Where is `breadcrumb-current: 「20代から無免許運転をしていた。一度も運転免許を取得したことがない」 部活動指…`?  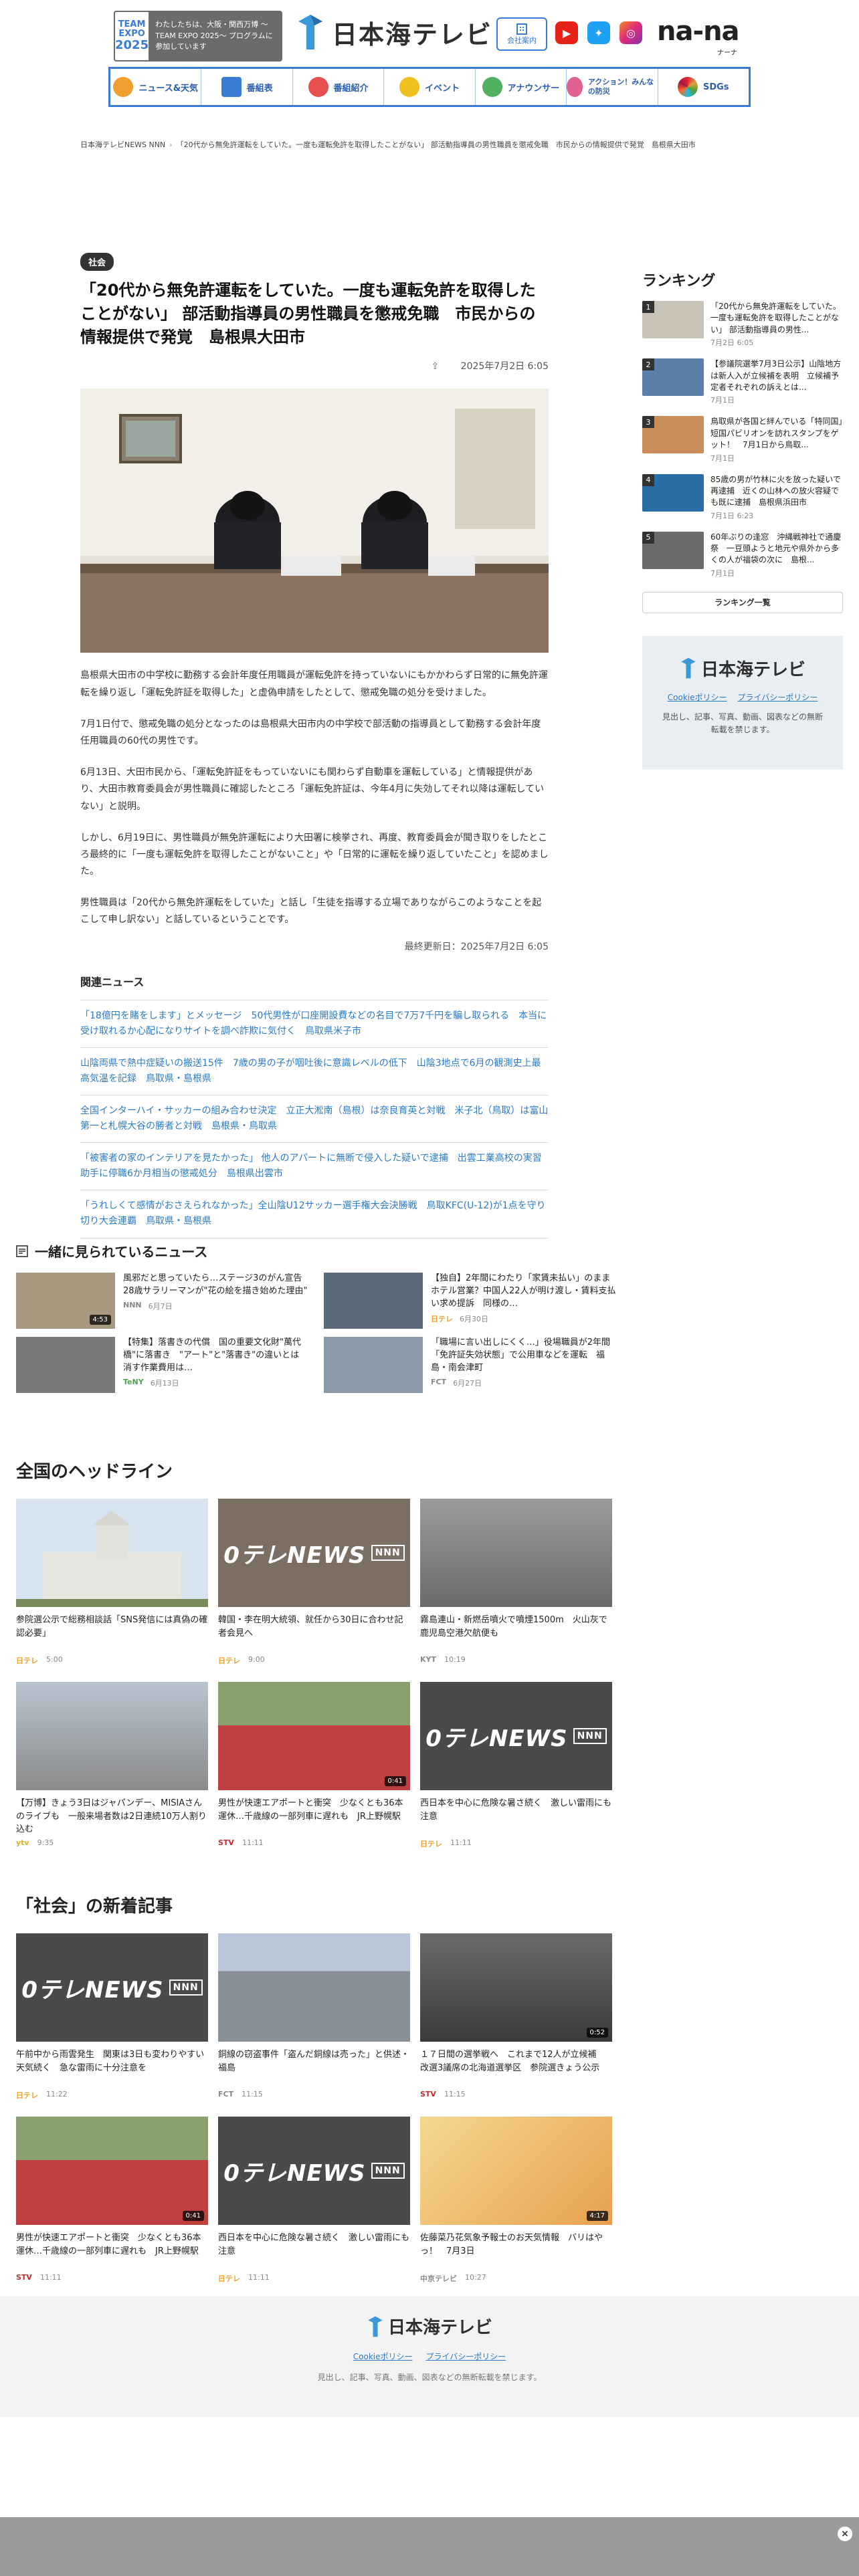 breadcrumb-current: 「20代から無免許運転をしていた。一度も運転免許を取得したことがない」 部活動指… is located at coordinates (436, 144).